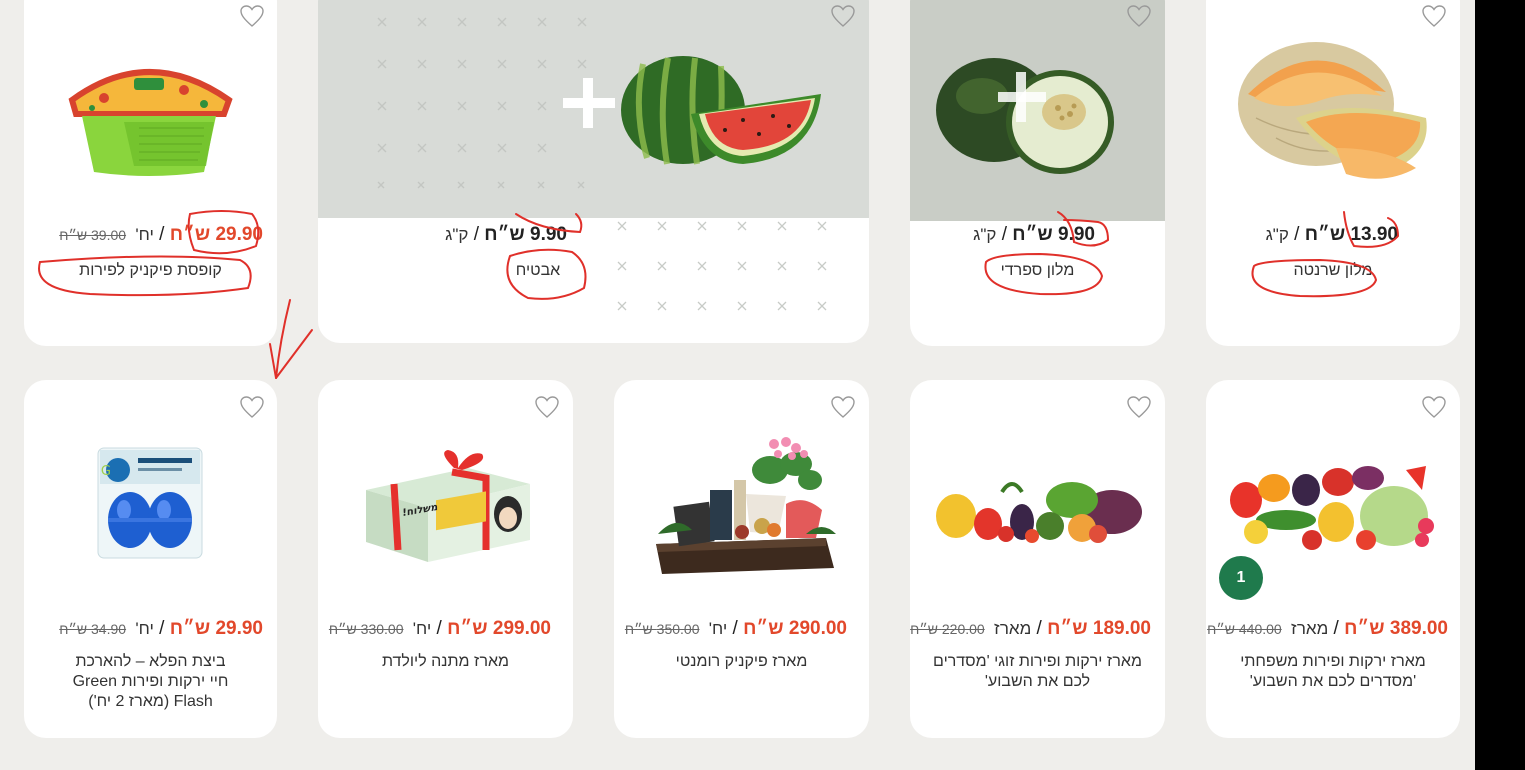 The width and height of the screenshot is (1525, 770). What do you see at coordinates (93, 235) in the screenshot?
I see `old-price: 39.00 ש״ח` at bounding box center [93, 235].